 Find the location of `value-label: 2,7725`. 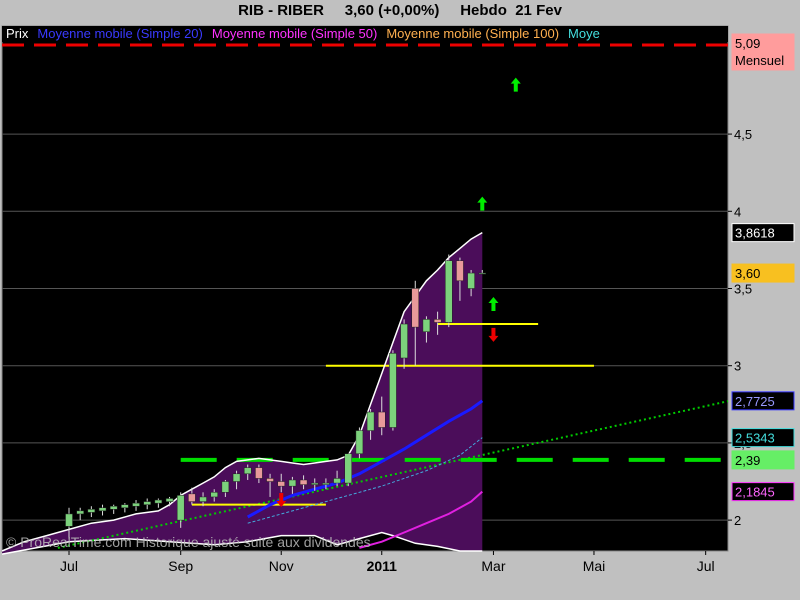

value-label: 2,7725 is located at coordinates (763, 401).